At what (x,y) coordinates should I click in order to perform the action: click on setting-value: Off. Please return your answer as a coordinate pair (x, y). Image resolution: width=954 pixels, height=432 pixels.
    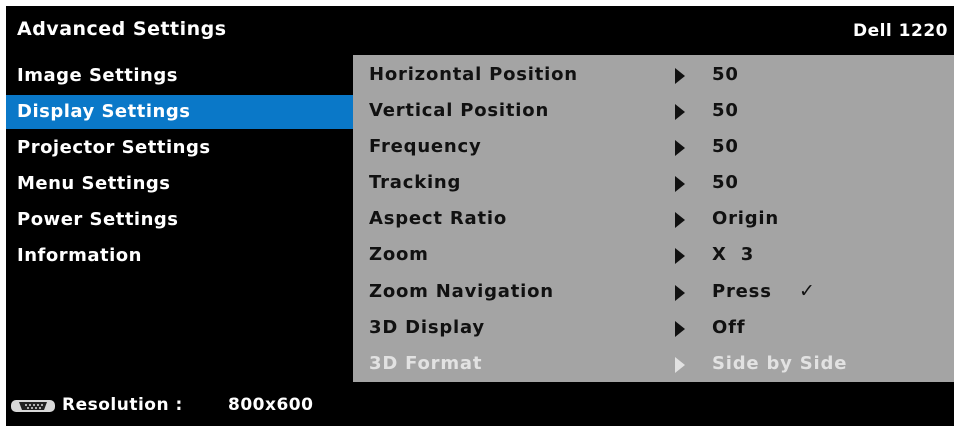
    Looking at the image, I should click on (729, 327).